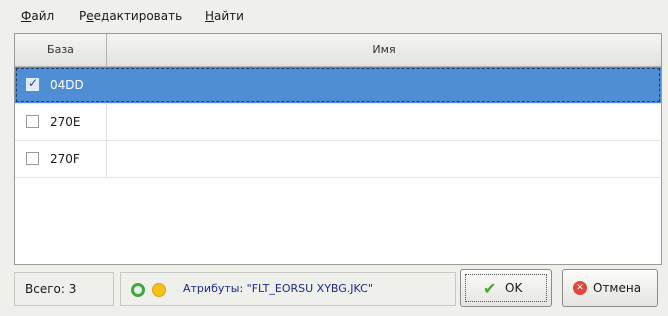 The height and width of the screenshot is (316, 668). What do you see at coordinates (61, 50) in the screenshot?
I see `column-header-base: База` at bounding box center [61, 50].